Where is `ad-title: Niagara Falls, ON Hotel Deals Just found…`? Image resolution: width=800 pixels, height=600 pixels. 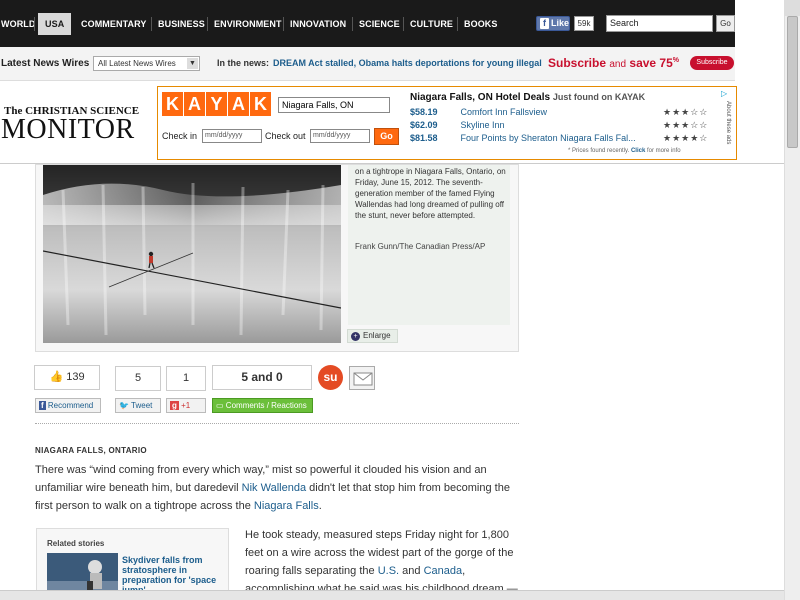 ad-title: Niagara Falls, ON Hotel Deals Just found… is located at coordinates (527, 97).